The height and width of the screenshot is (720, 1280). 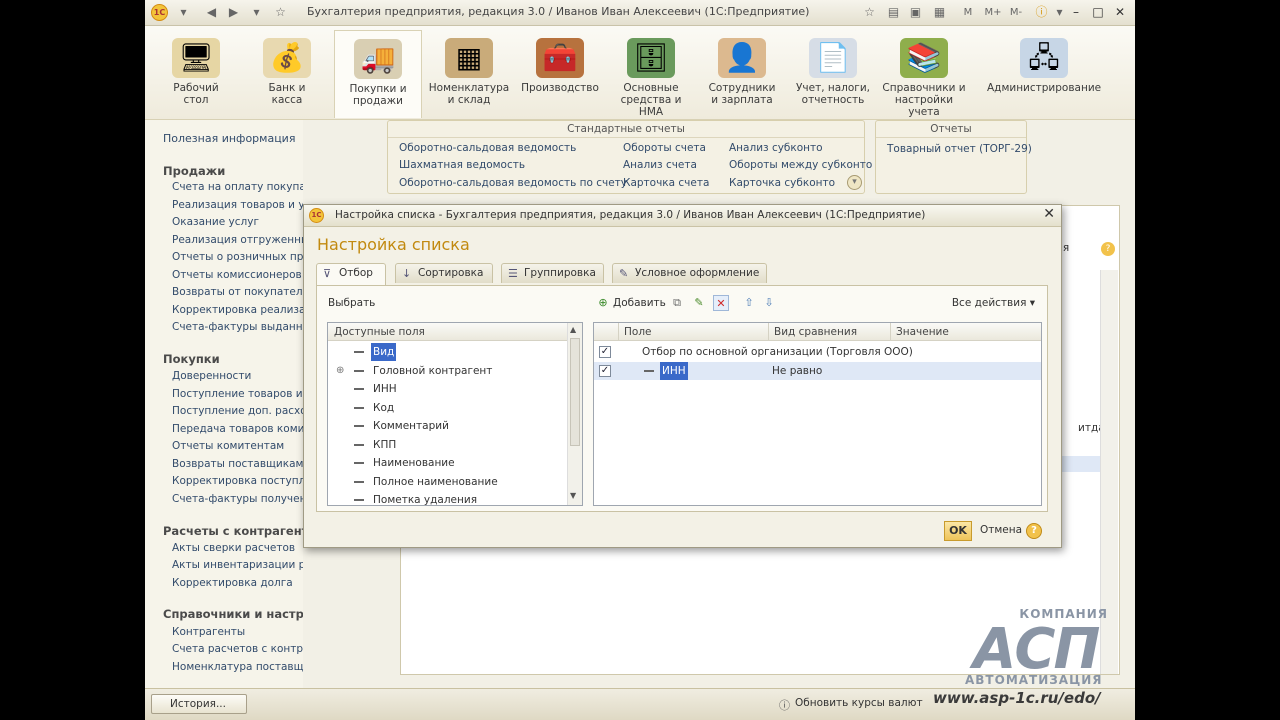 What do you see at coordinates (651, 74) in the screenshot?
I see `section-fixed-assets: 🗄 Основные средства и НМА` at bounding box center [651, 74].